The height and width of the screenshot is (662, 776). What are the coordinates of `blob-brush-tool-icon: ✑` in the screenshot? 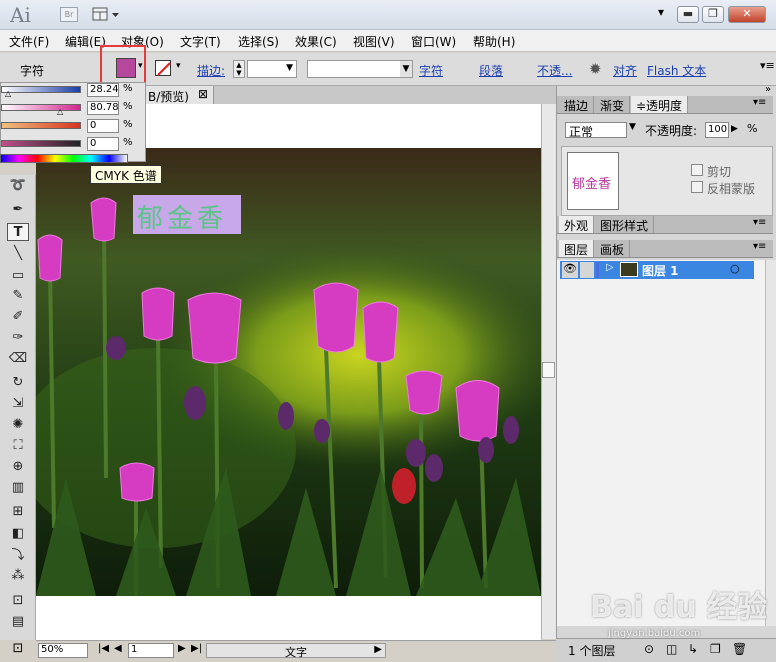 It's located at (18, 338).